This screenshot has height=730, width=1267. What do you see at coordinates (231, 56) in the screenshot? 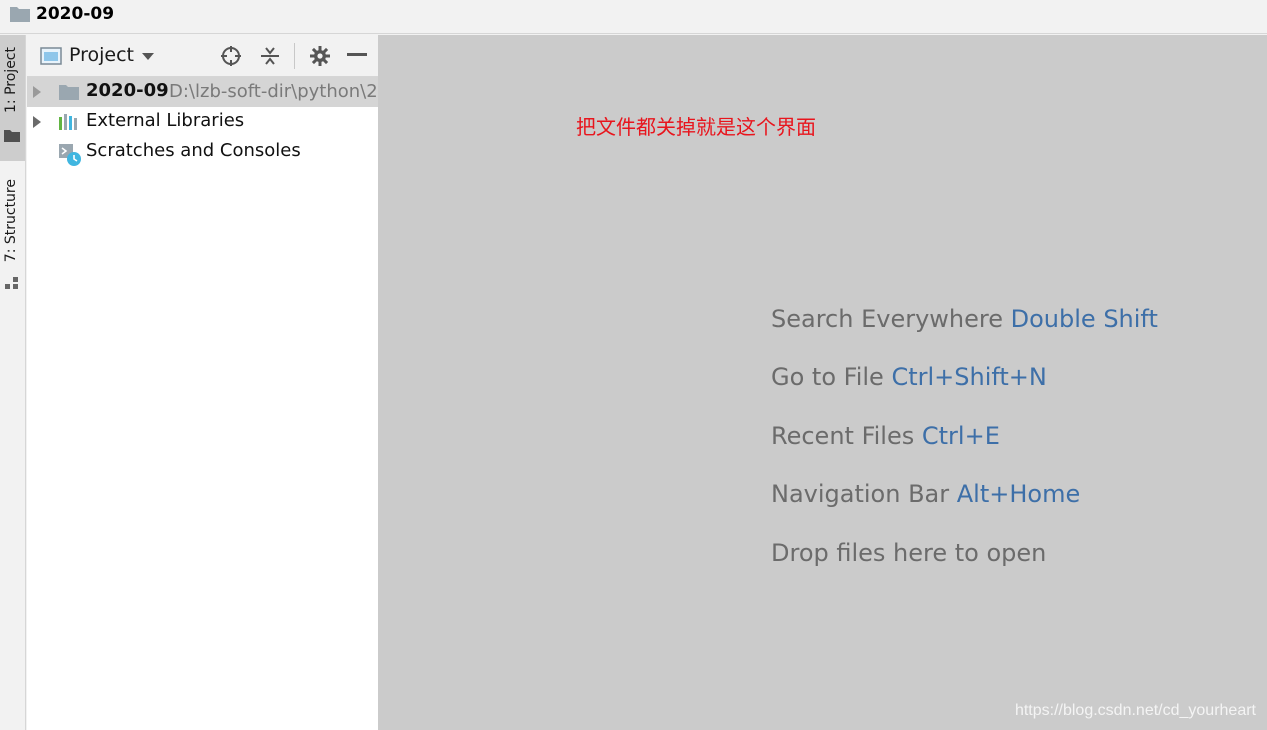
I see `locate-icon` at bounding box center [231, 56].